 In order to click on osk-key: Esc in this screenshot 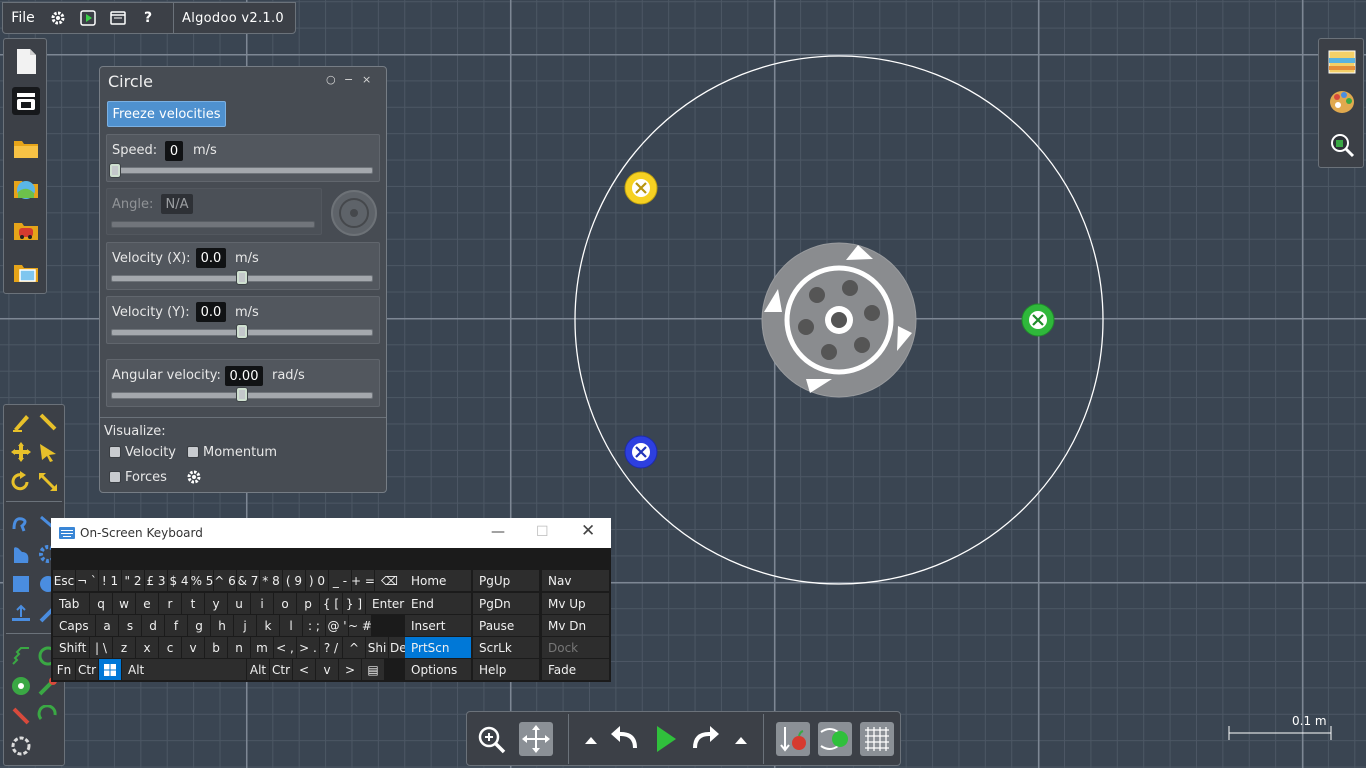, I will do `click(64, 580)`.